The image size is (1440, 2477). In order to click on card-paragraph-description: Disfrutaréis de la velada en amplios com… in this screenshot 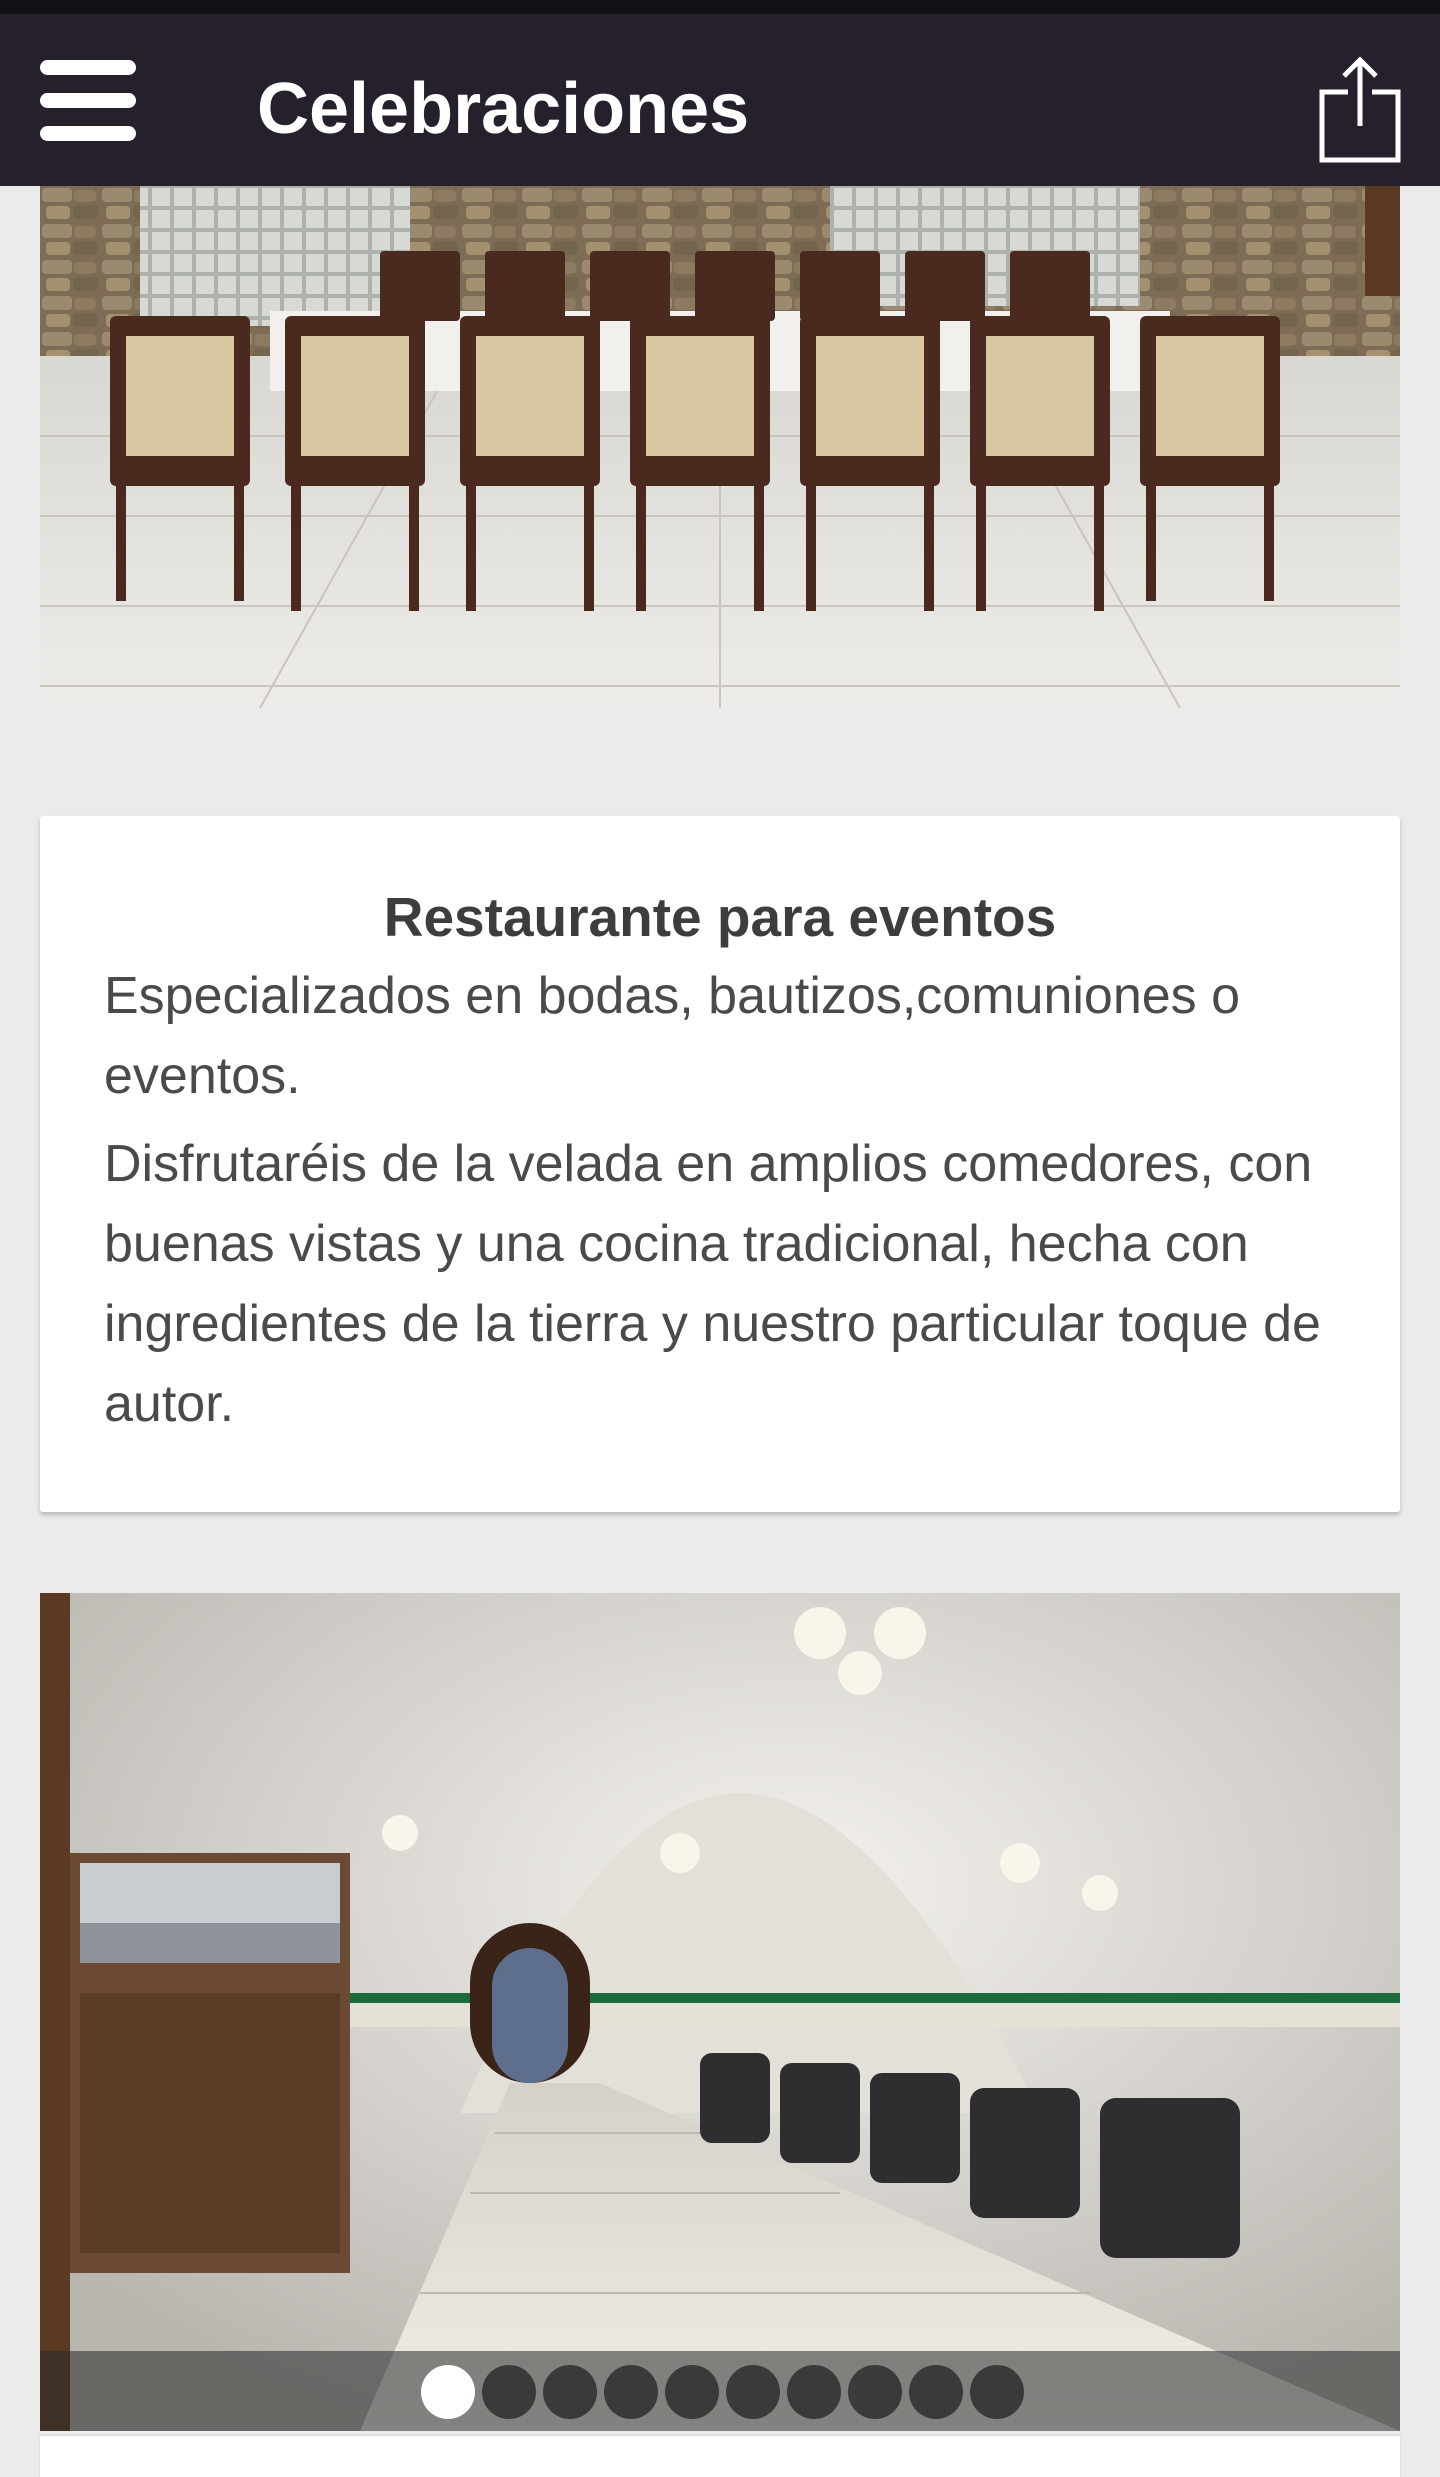, I will do `click(712, 1284)`.